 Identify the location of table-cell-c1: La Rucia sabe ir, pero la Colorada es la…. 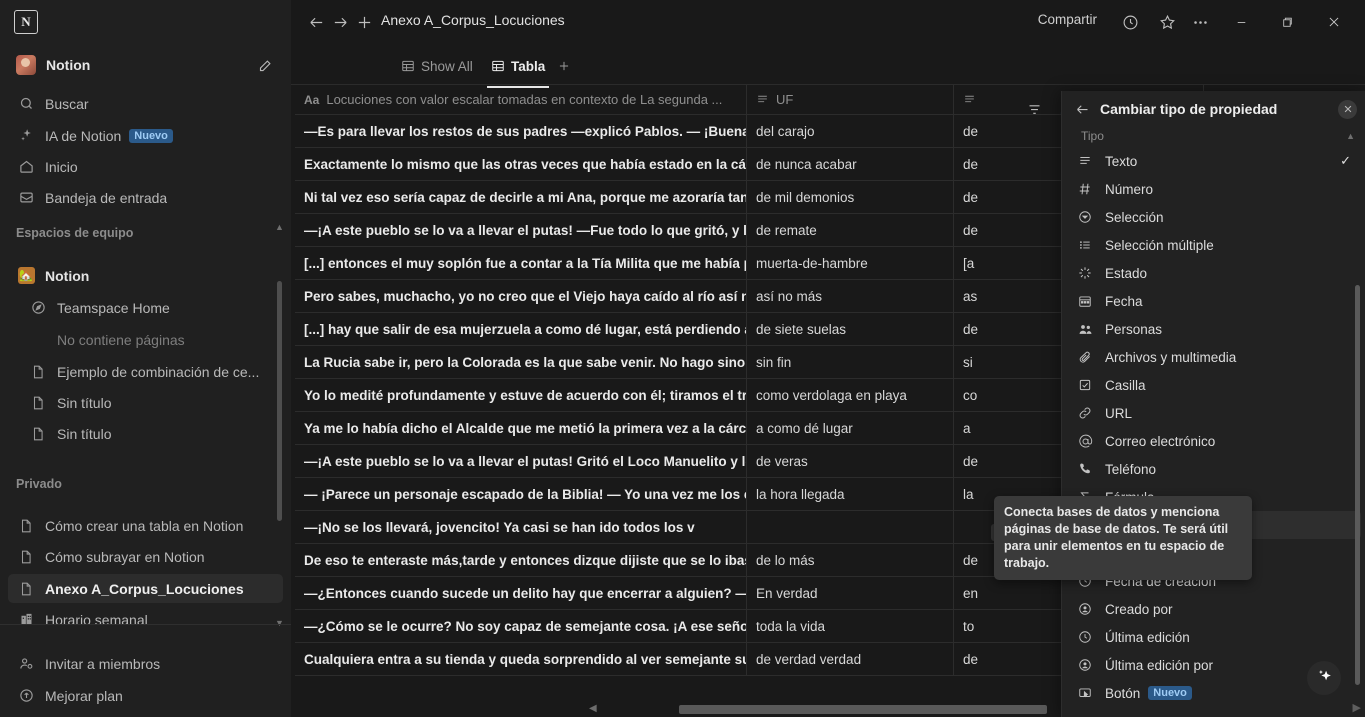
(521, 362).